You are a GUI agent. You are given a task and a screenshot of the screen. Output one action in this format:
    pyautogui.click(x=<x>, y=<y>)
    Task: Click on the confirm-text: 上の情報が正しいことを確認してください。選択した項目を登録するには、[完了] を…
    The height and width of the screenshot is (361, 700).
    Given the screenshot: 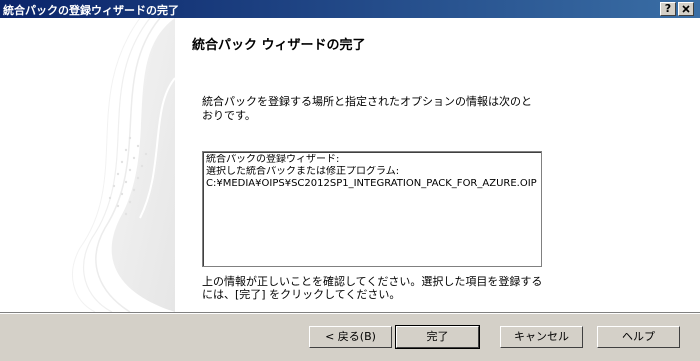 What is the action you would take?
    pyautogui.click(x=372, y=288)
    